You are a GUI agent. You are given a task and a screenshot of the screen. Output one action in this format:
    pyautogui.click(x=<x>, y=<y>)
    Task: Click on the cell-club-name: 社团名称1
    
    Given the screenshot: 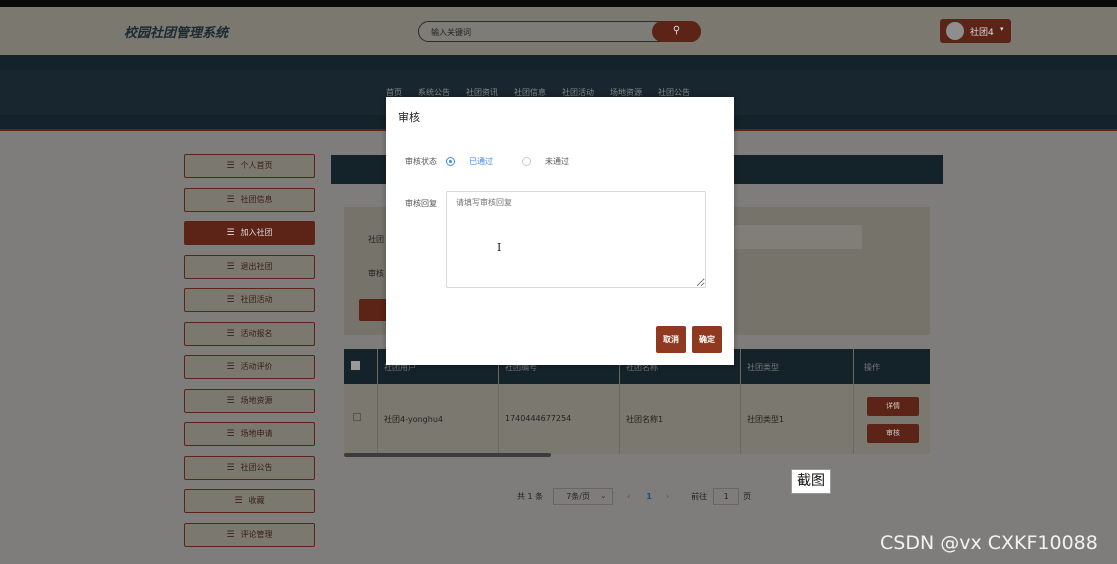 What is the action you would take?
    pyautogui.click(x=645, y=419)
    